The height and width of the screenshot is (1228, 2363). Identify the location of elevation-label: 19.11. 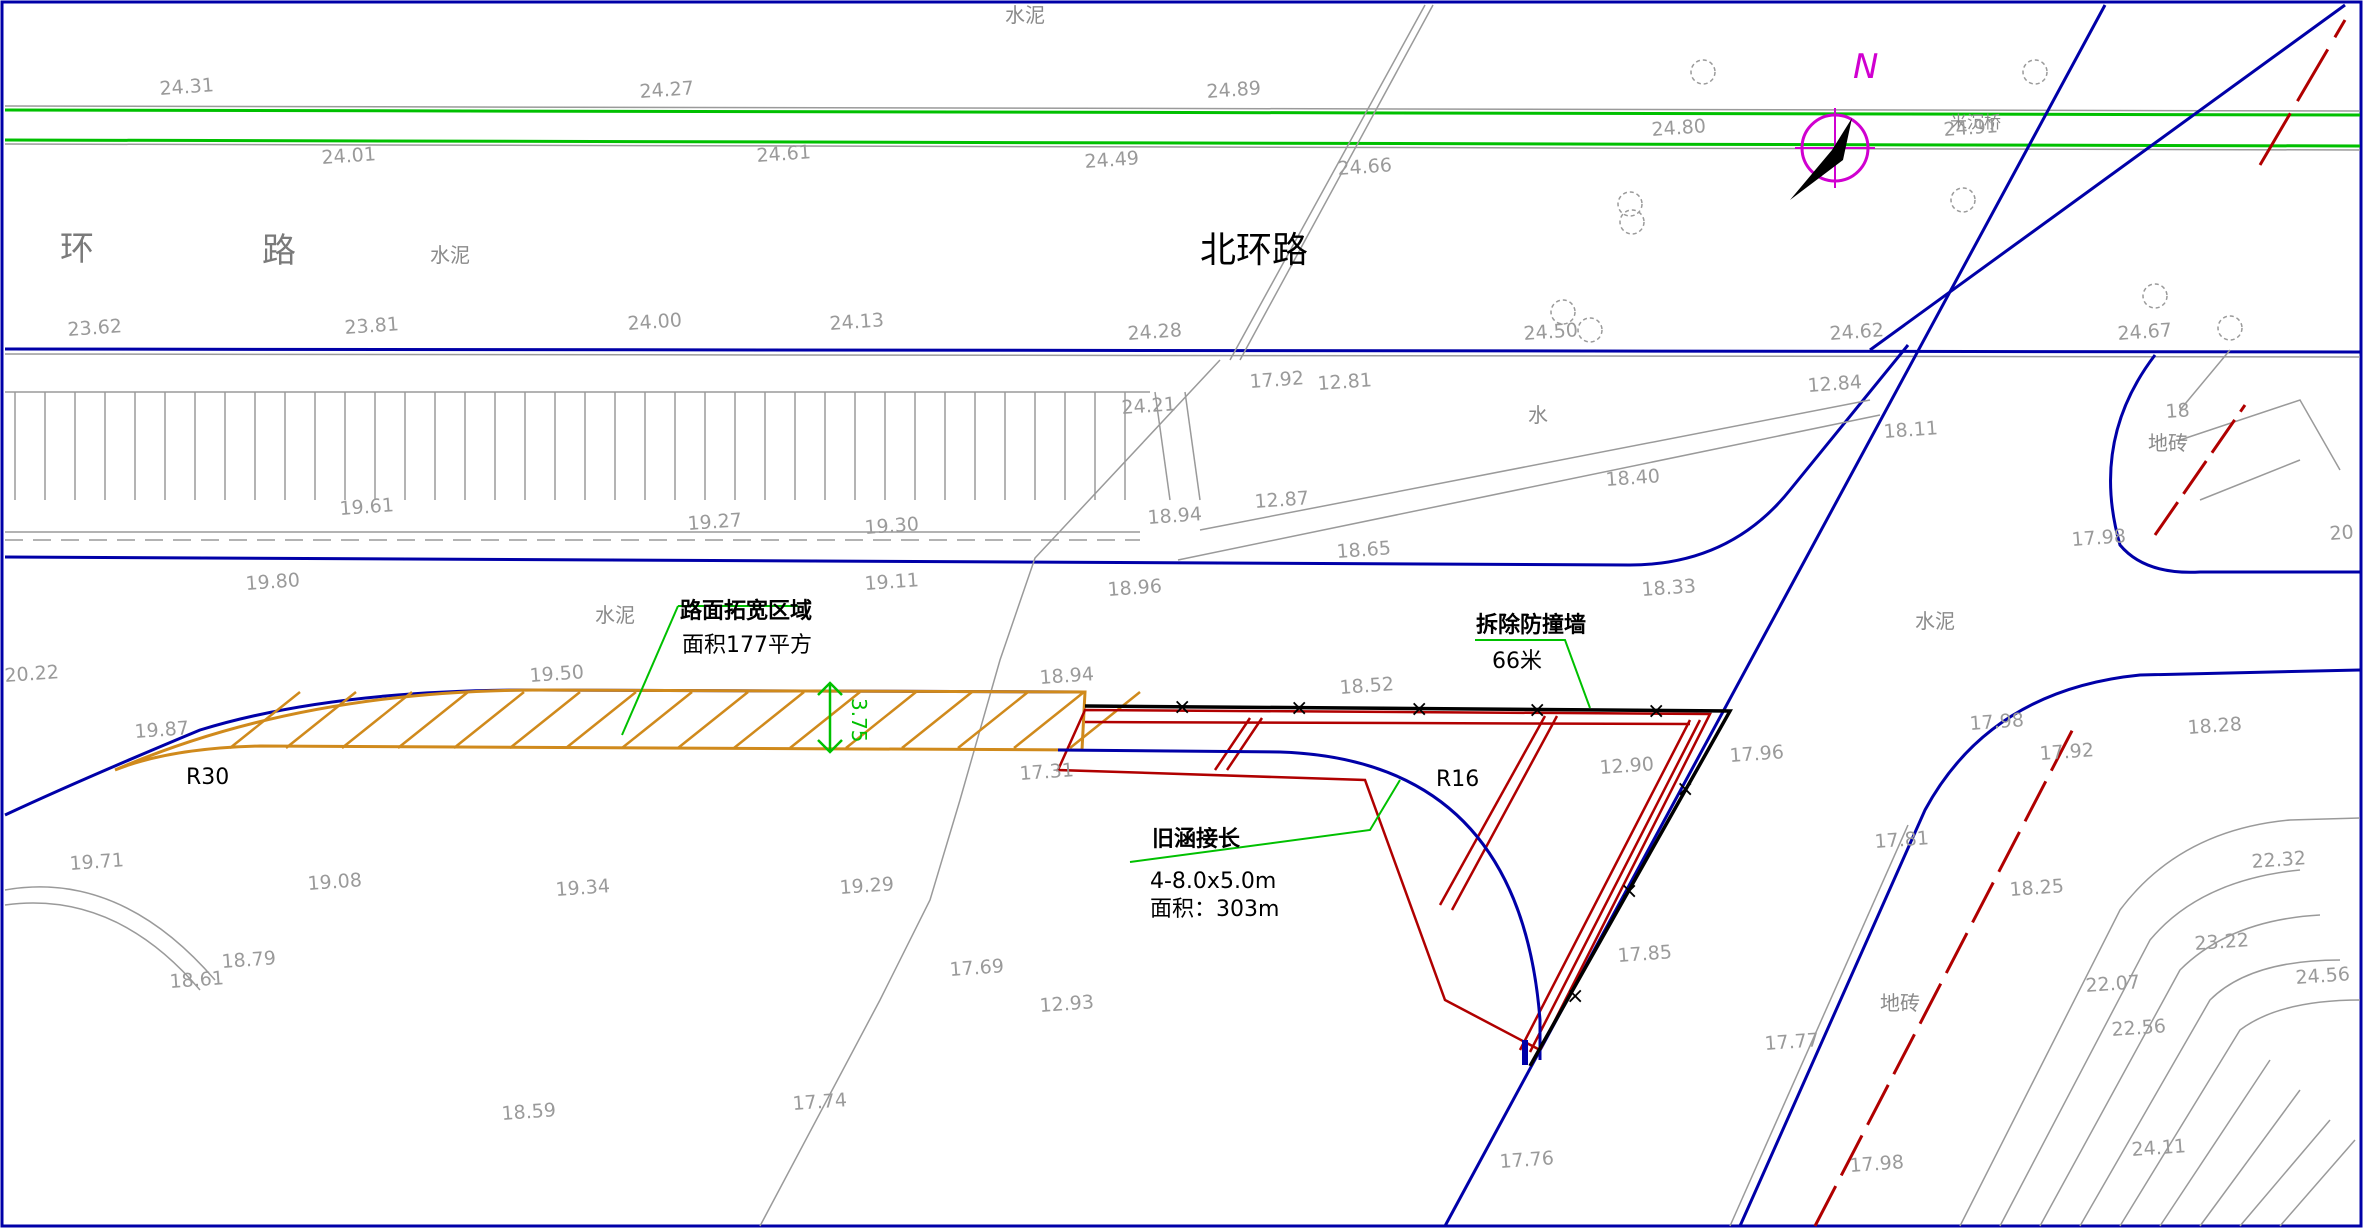
(892, 582).